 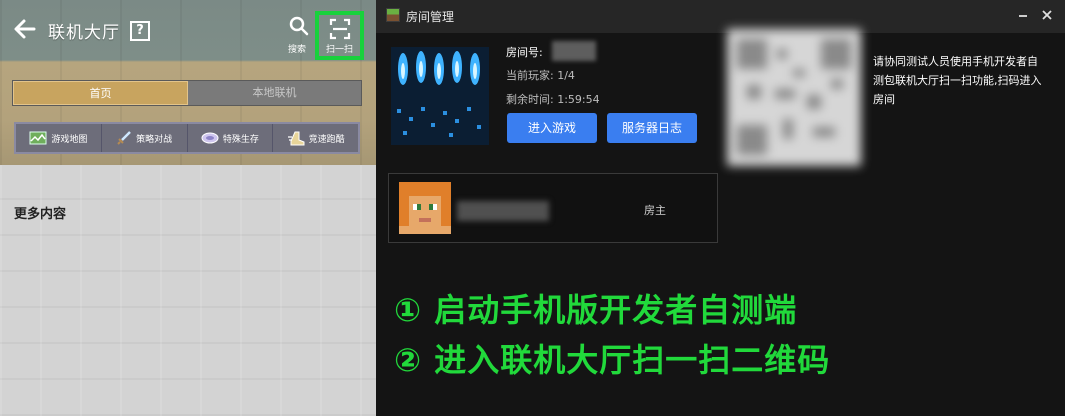 What do you see at coordinates (596, 310) in the screenshot?
I see `instruction-step-1: ① 启动手机版开发者自测端` at bounding box center [596, 310].